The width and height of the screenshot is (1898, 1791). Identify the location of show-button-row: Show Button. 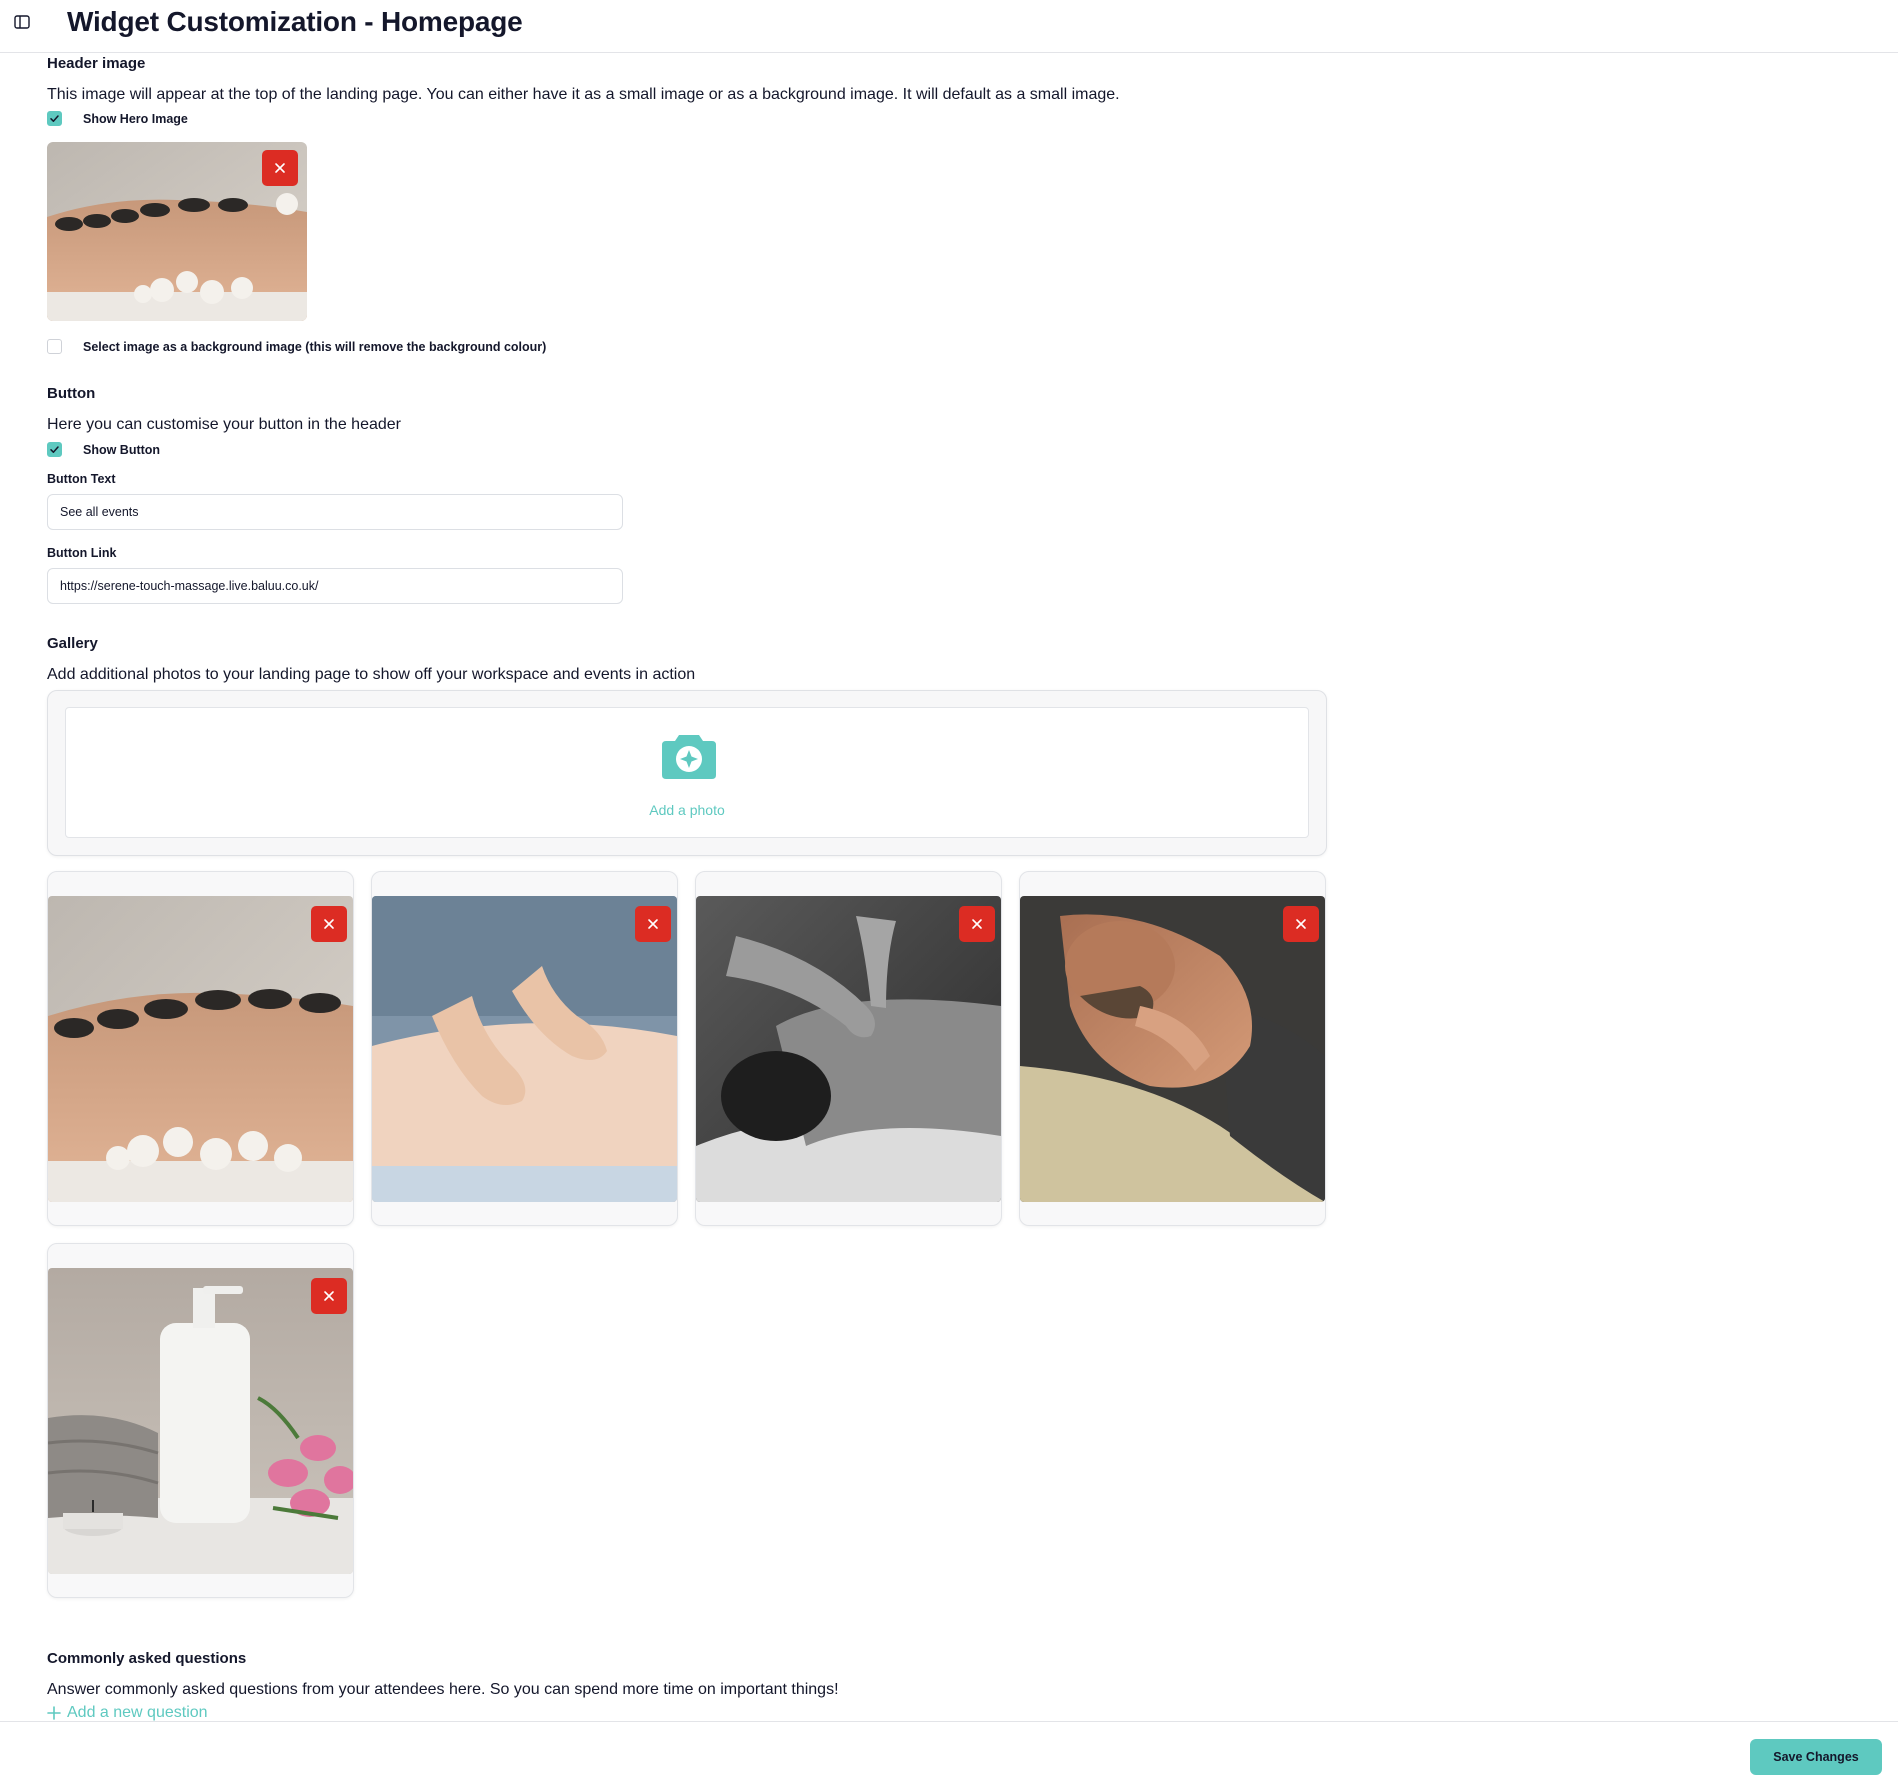
(103, 449).